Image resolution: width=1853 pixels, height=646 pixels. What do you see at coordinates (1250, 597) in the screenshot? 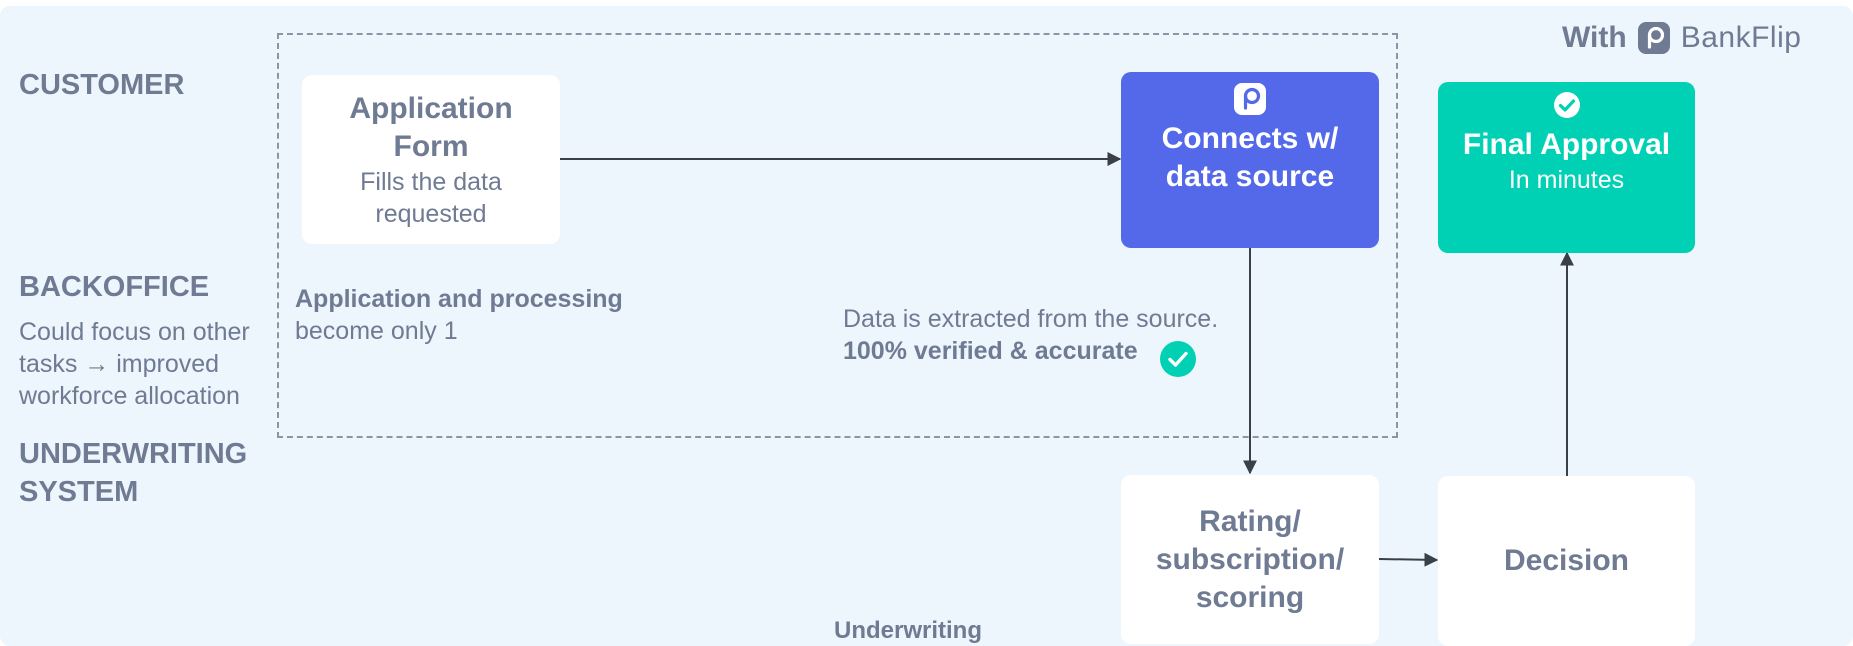
I see `rating-title-line3: scoring` at bounding box center [1250, 597].